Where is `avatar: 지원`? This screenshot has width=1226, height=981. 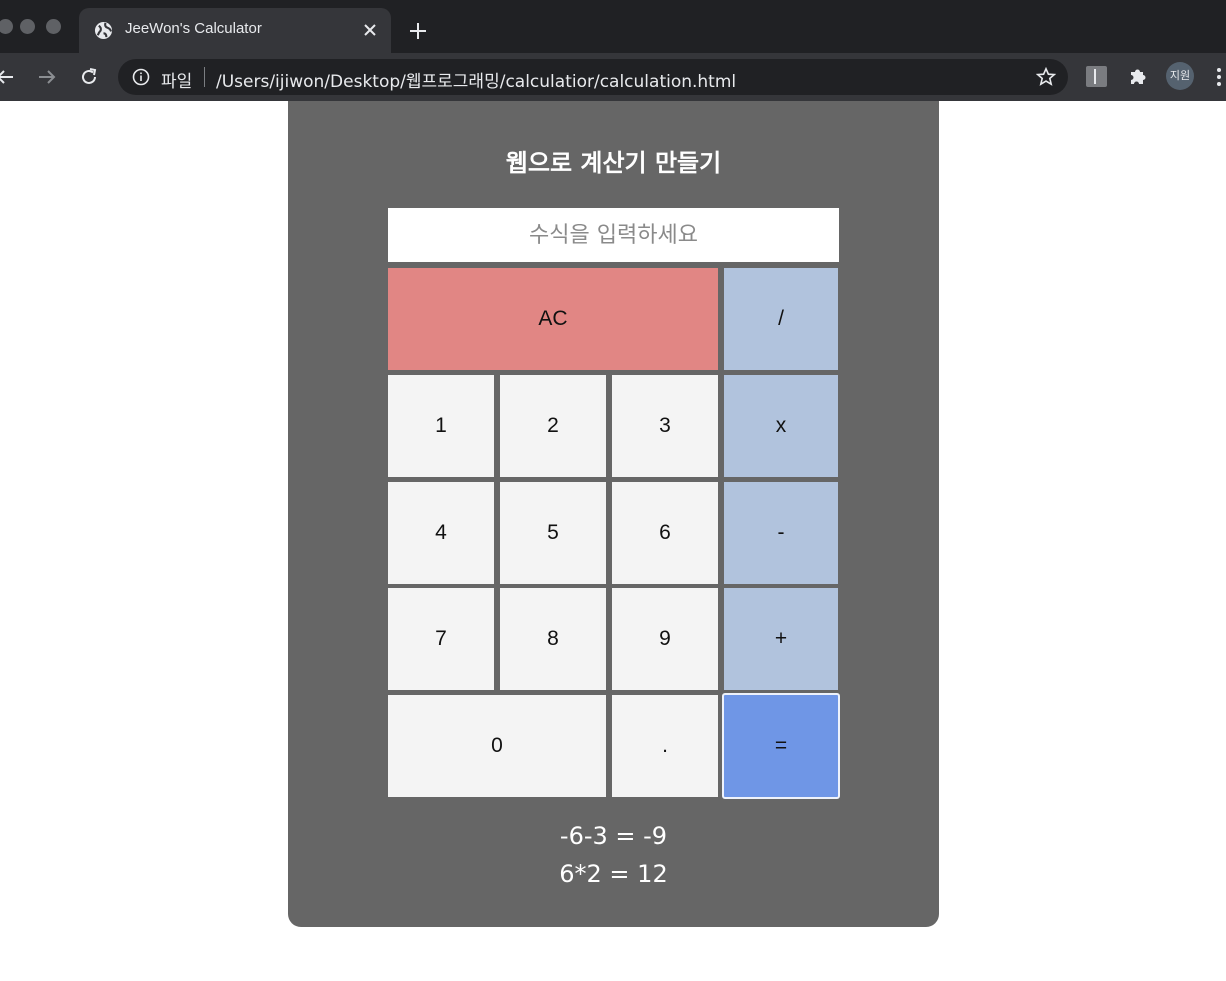
avatar: 지원 is located at coordinates (1180, 76).